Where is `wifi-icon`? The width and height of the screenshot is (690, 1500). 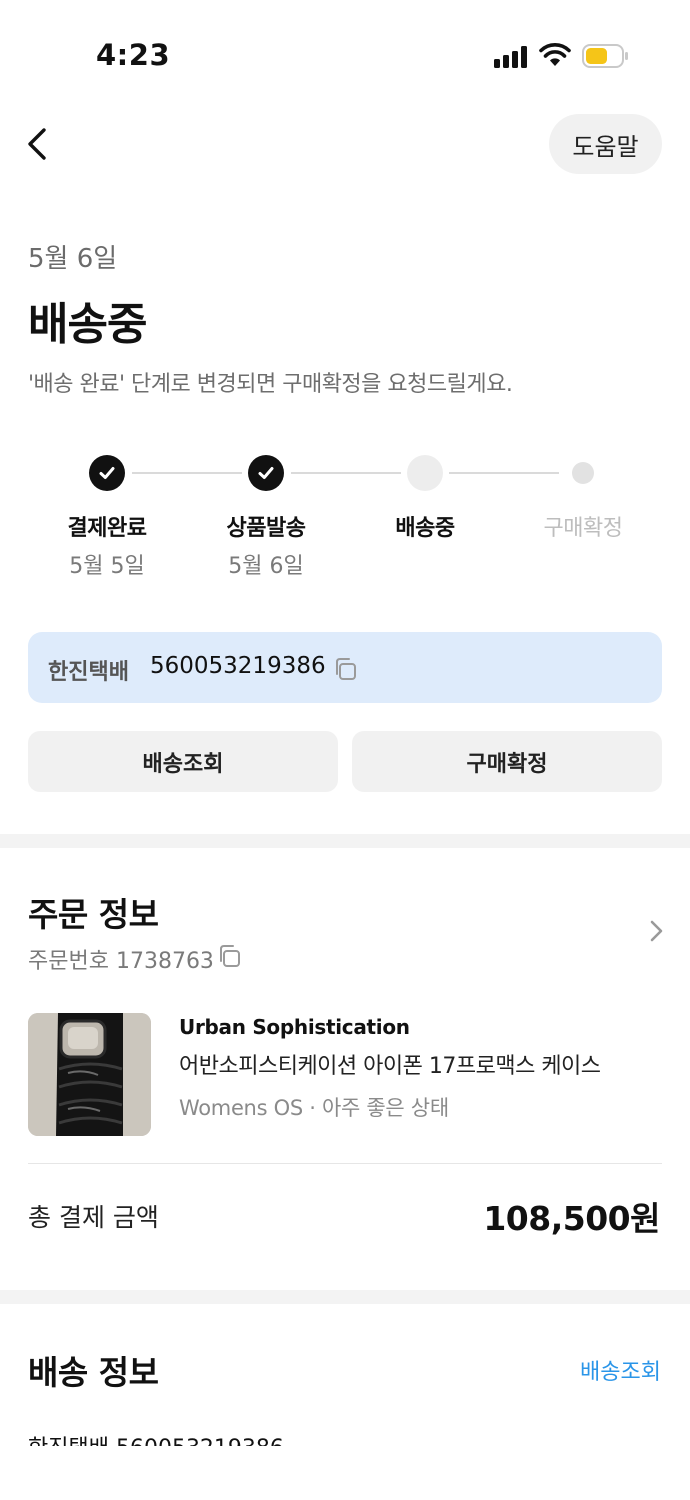
wifi-icon is located at coordinates (555, 54).